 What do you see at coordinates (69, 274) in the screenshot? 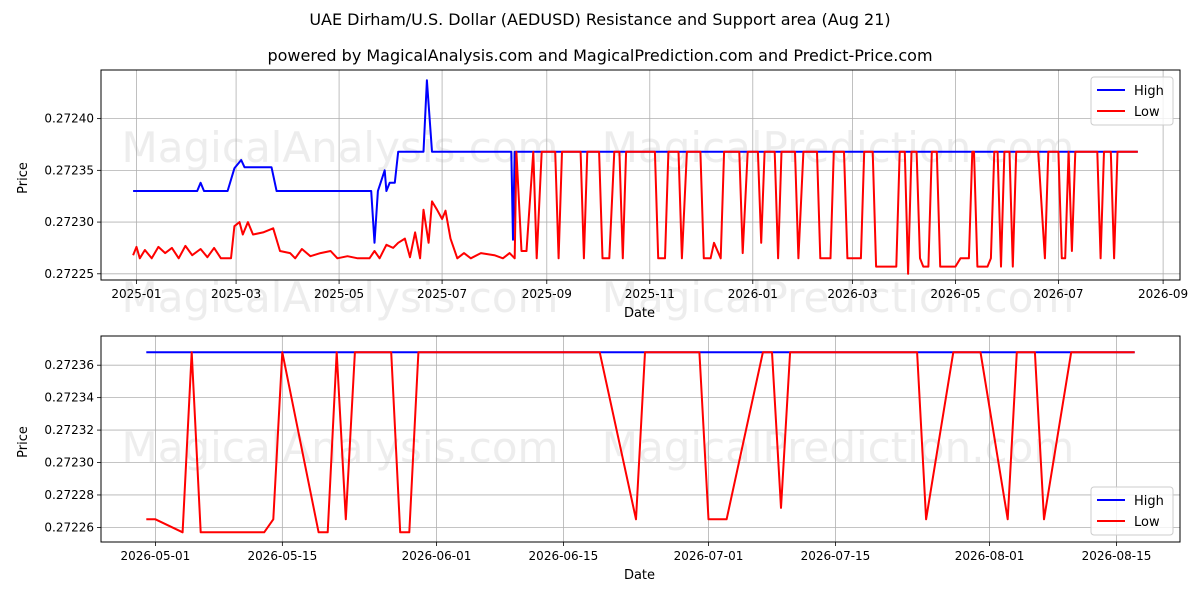
I see `y-tick-label: 0.27225` at bounding box center [69, 274].